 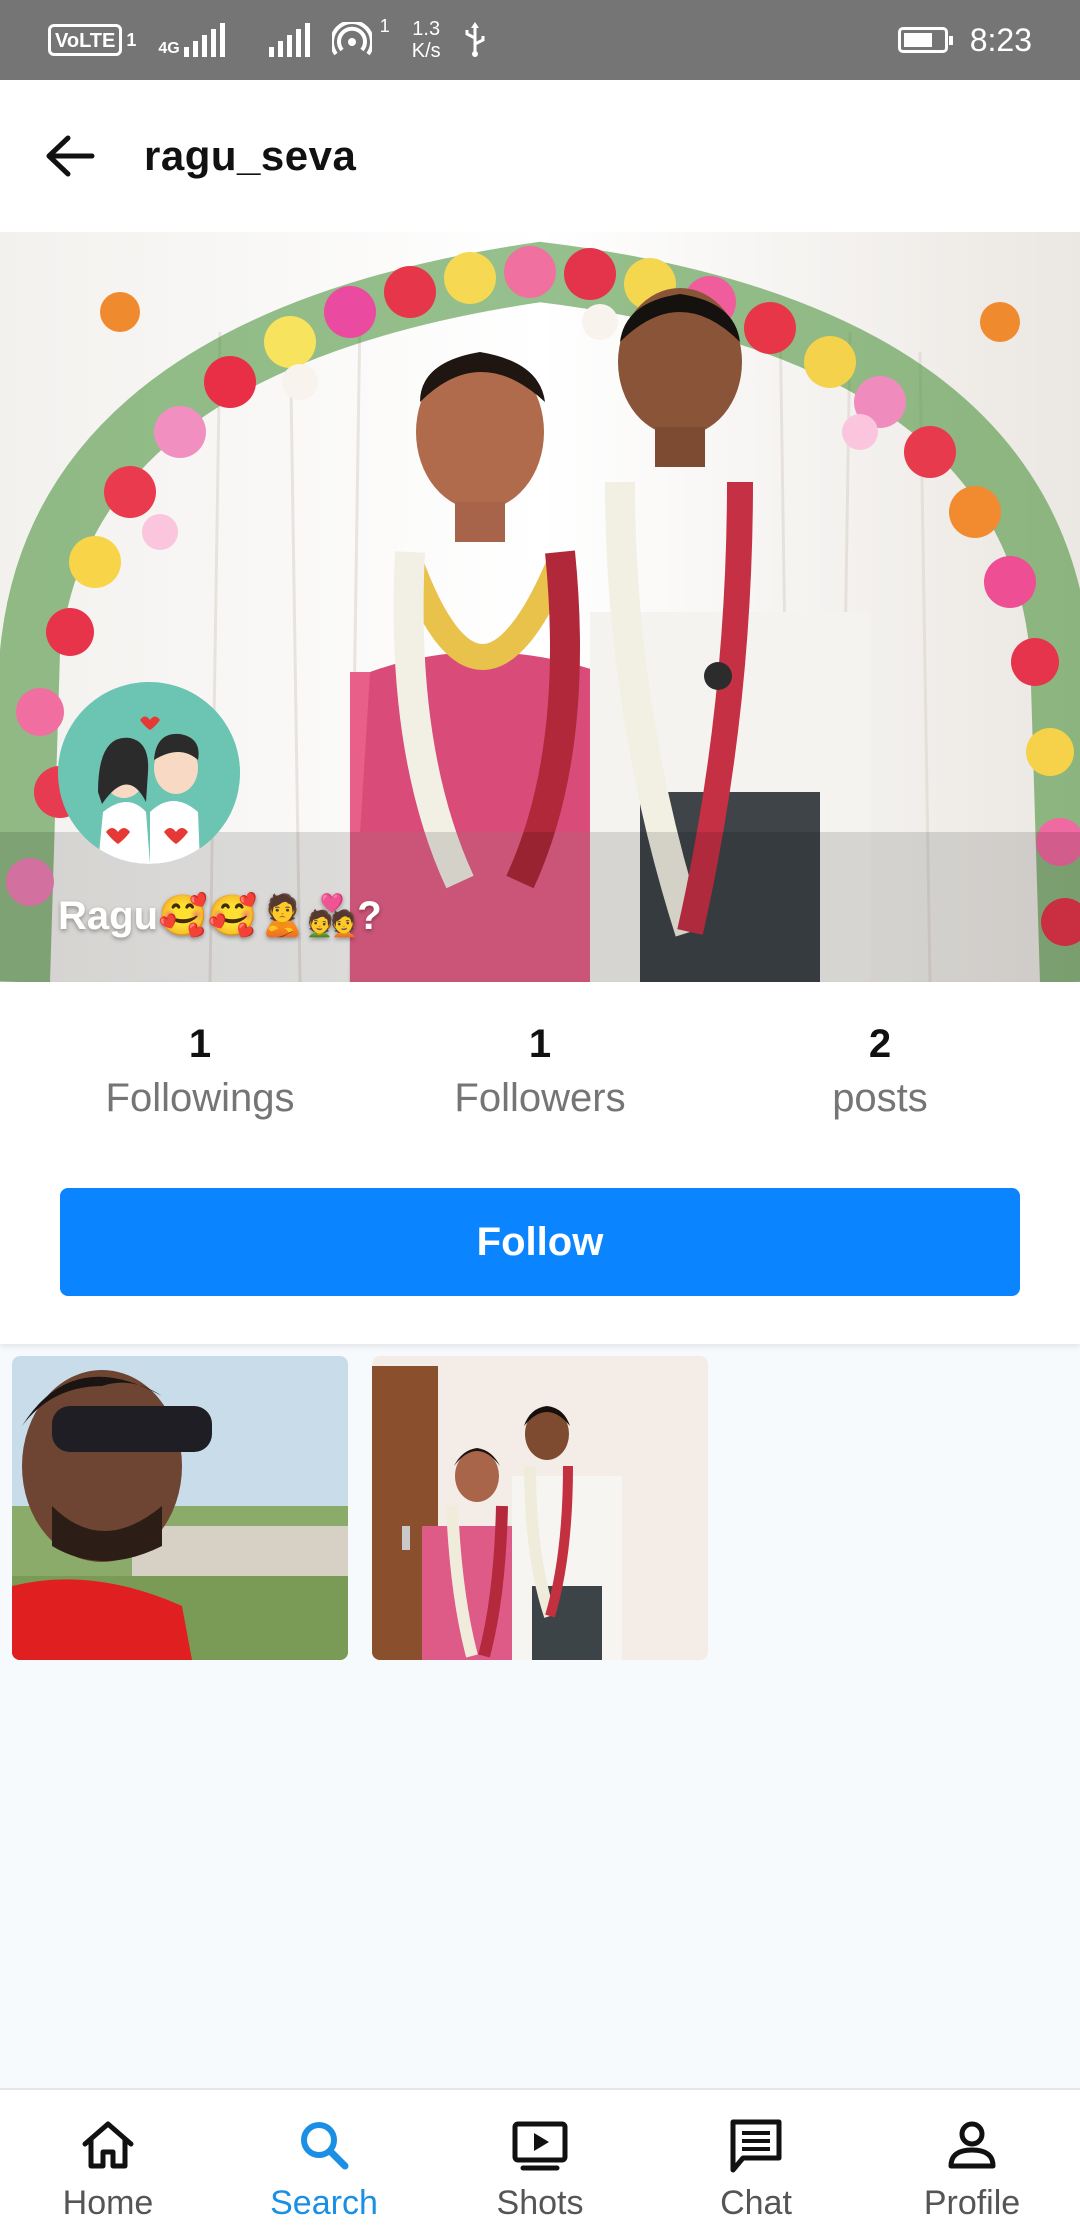 I want to click on speed-value: 1.3, so click(x=426, y=29).